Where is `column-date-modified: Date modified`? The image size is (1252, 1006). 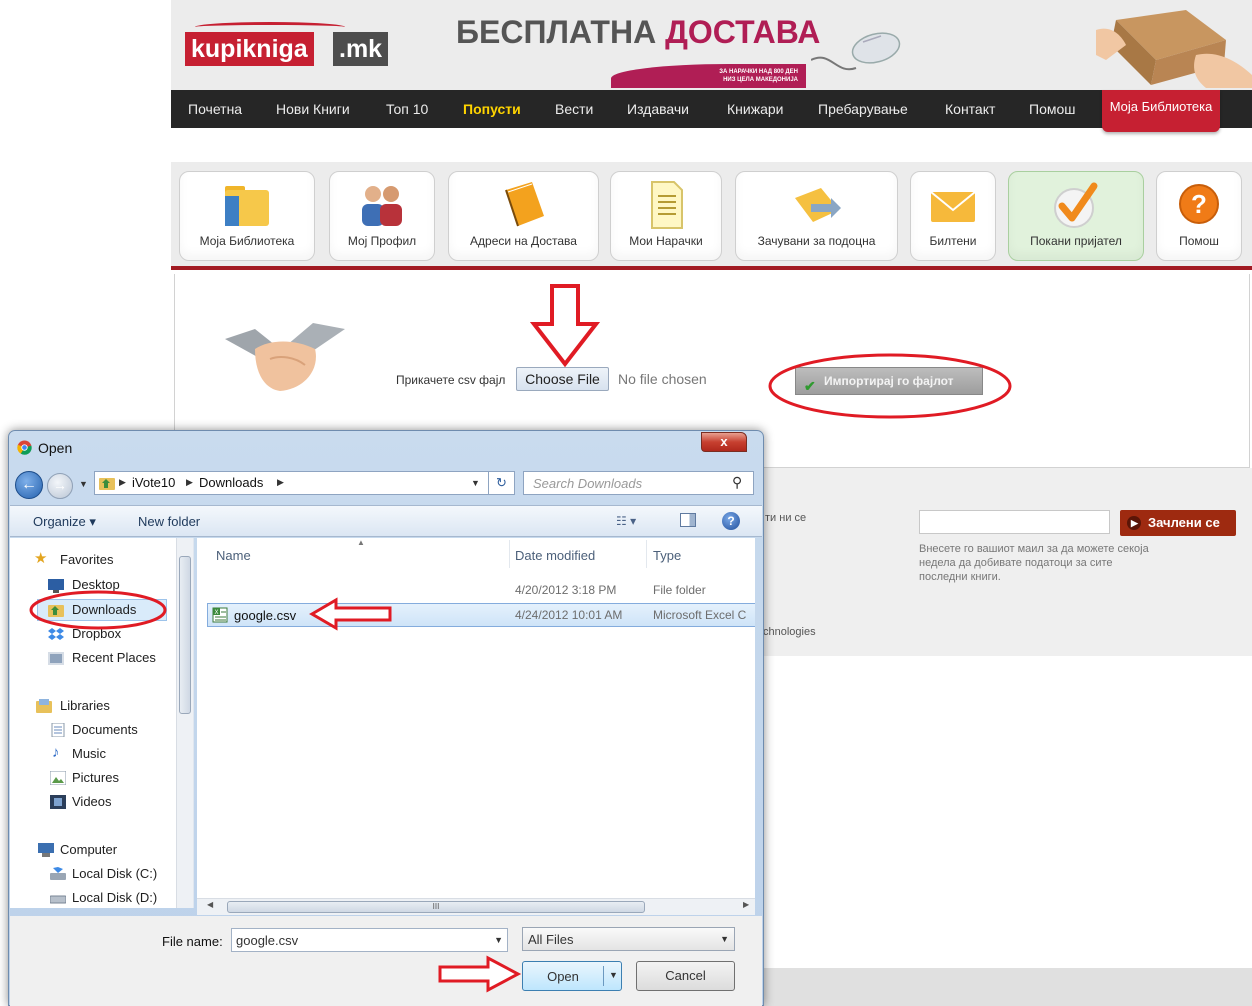
column-date-modified: Date modified is located at coordinates (555, 555).